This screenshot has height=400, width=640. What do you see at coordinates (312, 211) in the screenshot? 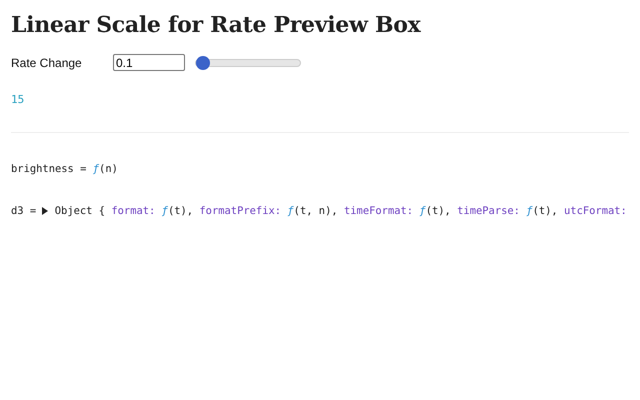
I see `function-value: ƒ(t, n),` at bounding box center [312, 211].